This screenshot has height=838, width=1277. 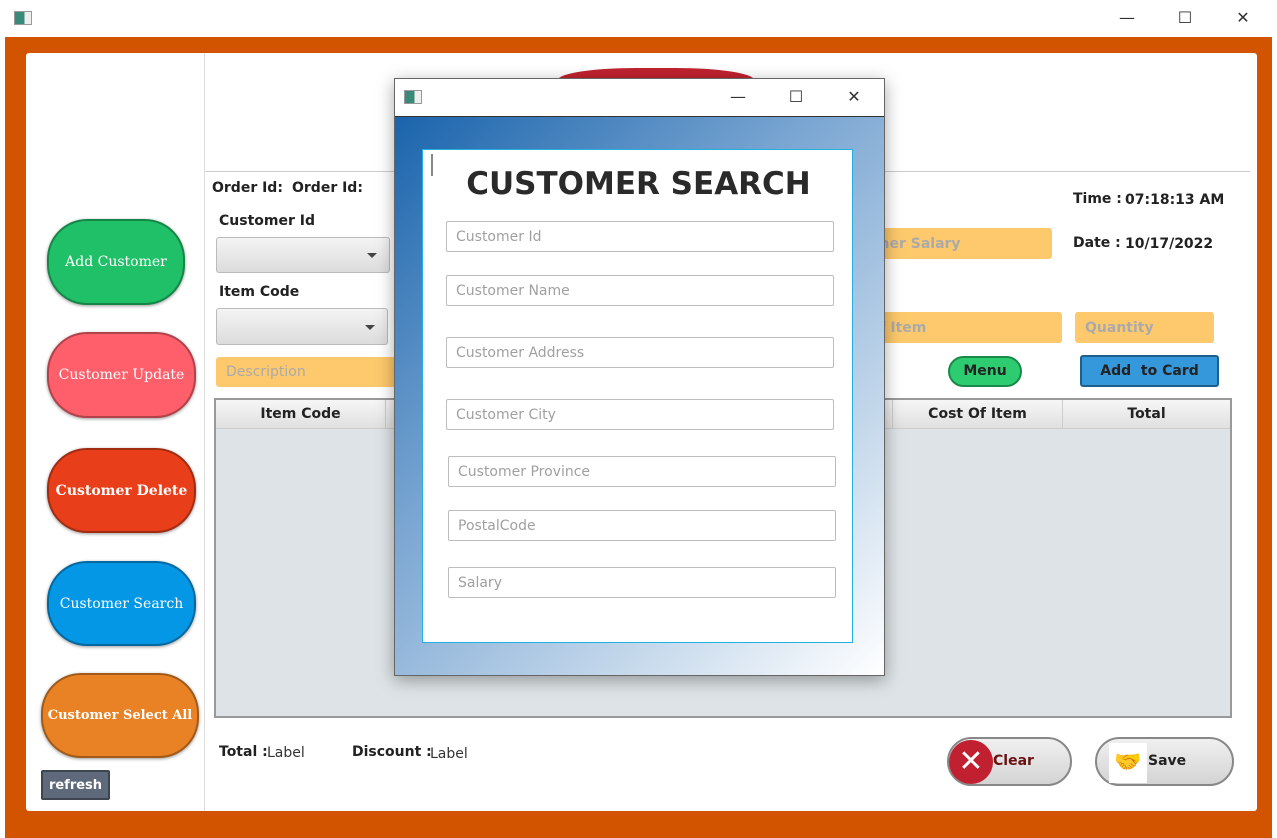 What do you see at coordinates (243, 752) in the screenshot?
I see `total-label: Total :` at bounding box center [243, 752].